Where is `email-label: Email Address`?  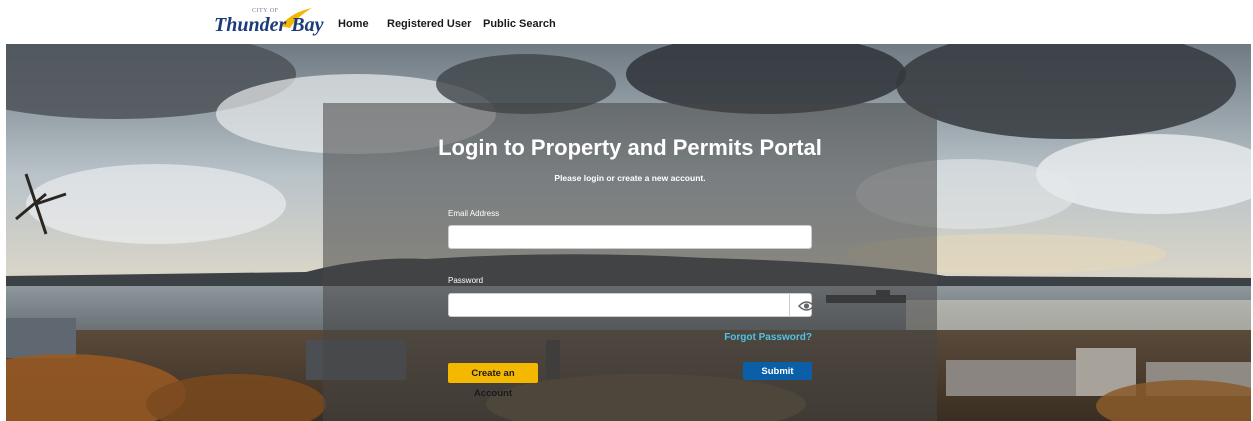 email-label: Email Address is located at coordinates (474, 213).